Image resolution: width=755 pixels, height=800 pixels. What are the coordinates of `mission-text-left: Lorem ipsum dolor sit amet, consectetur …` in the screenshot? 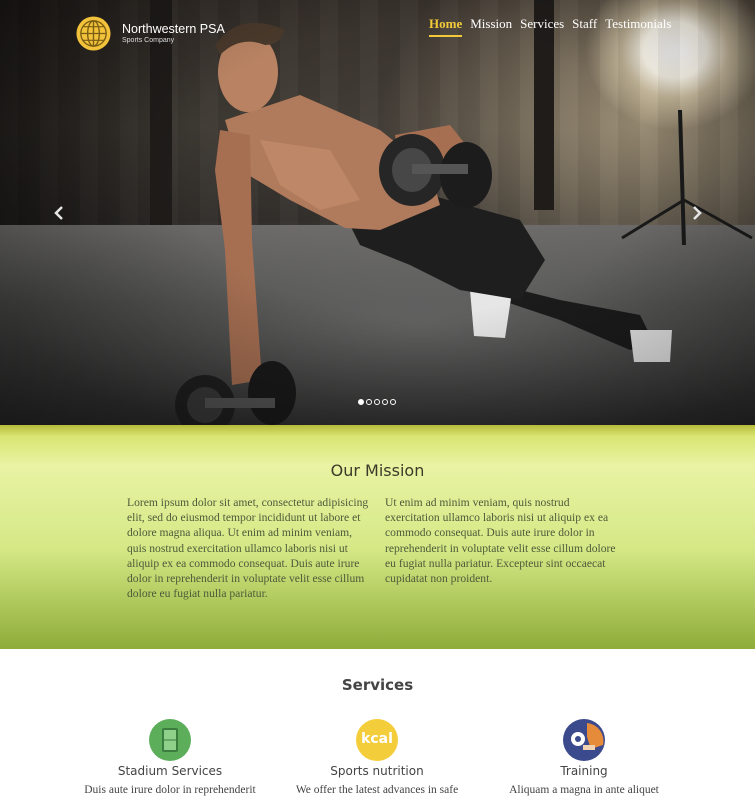 It's located at (248, 548).